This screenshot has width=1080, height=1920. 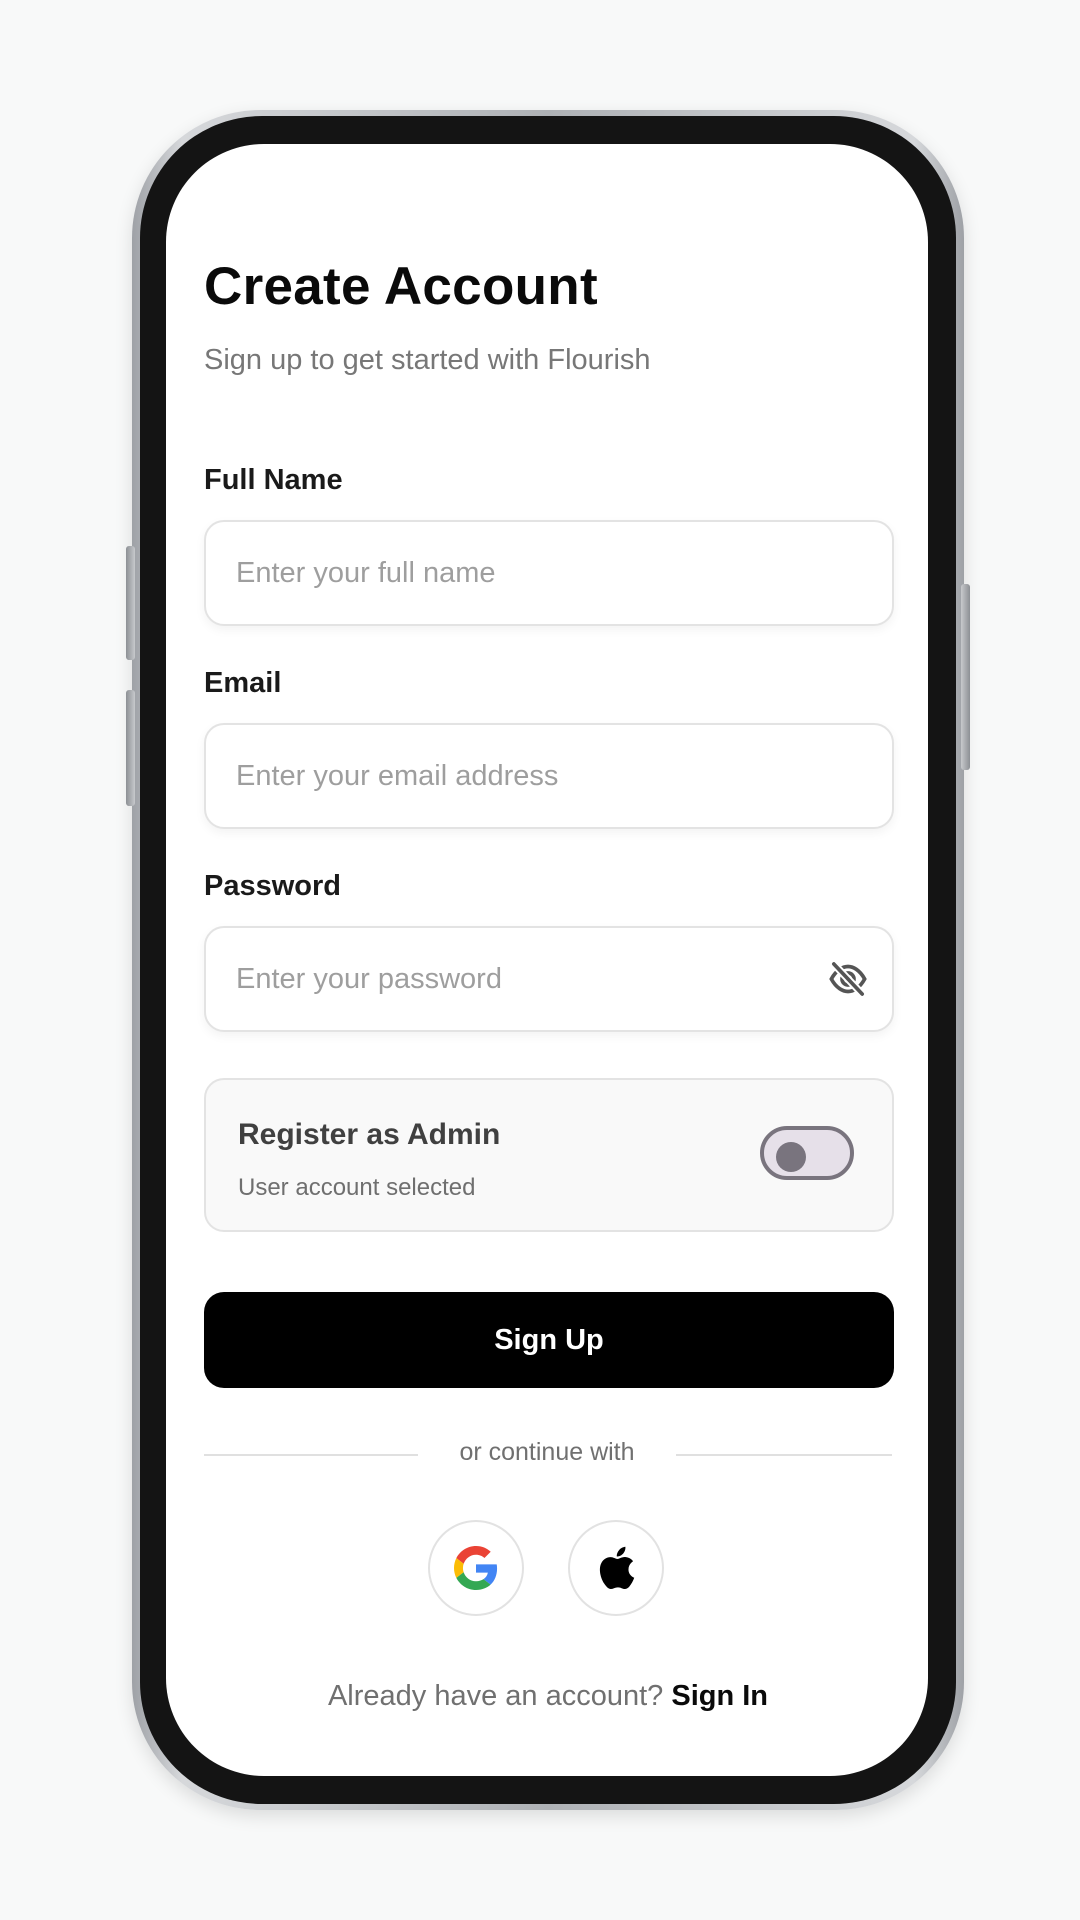 I want to click on sign-in-prompt: Already have an account? Sign In, so click(x=548, y=1696).